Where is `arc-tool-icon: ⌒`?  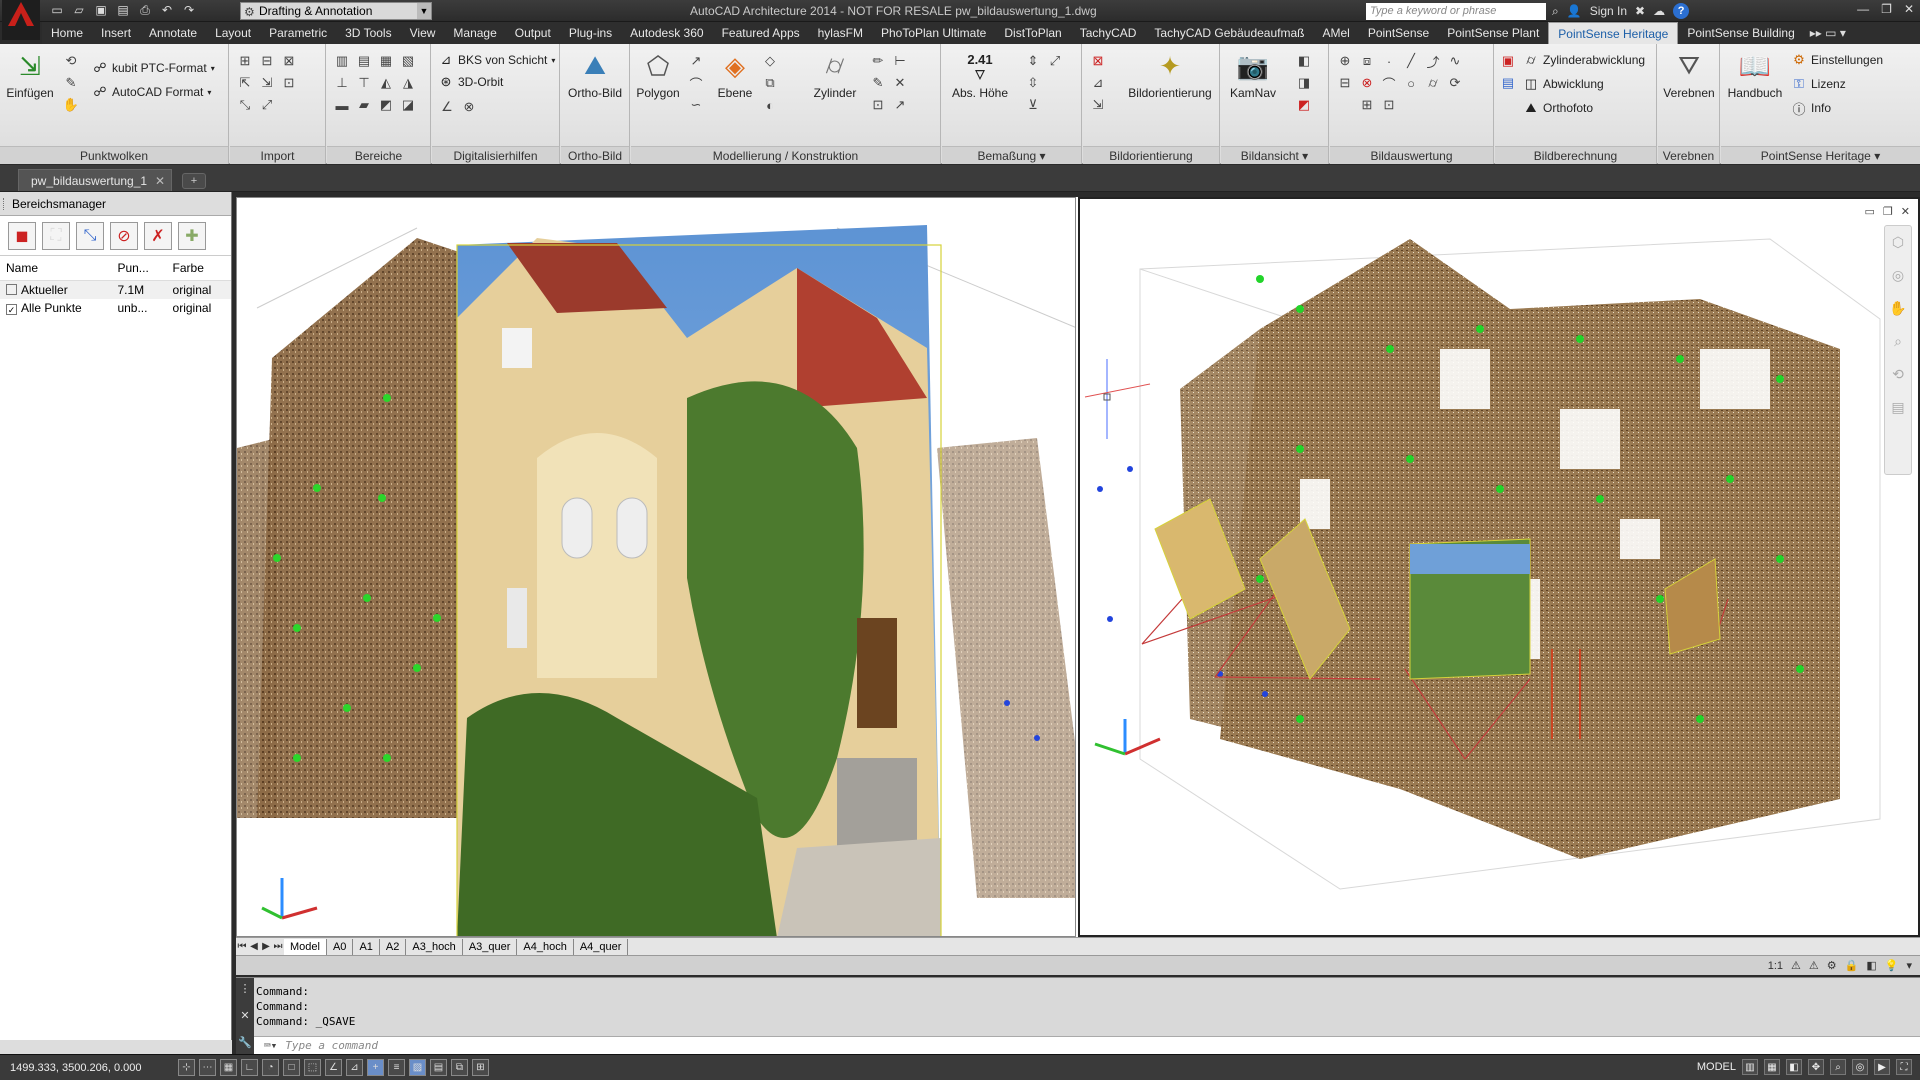
arc-tool-icon: ⌒ is located at coordinates (696, 83).